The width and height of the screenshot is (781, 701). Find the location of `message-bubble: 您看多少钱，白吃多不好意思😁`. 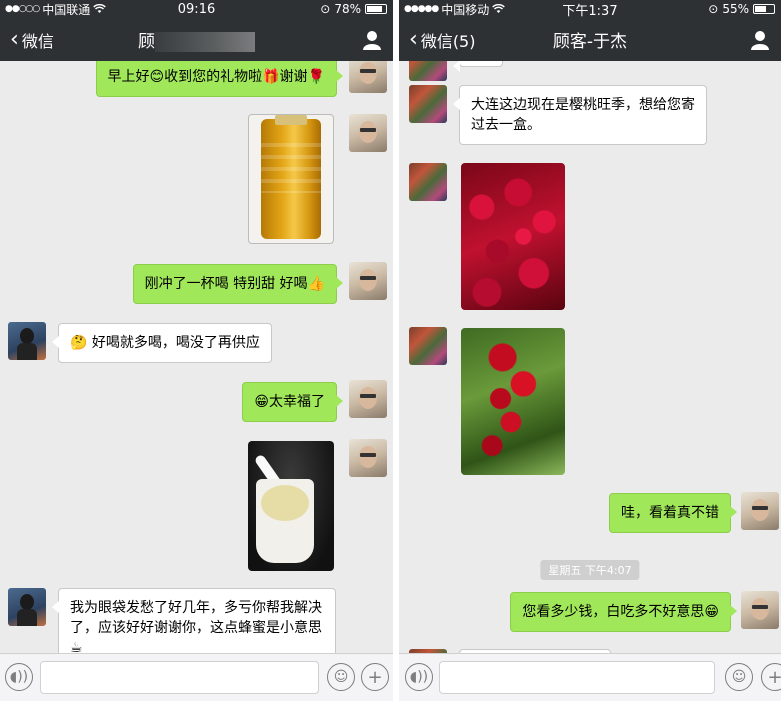

message-bubble: 您看多少钱，白吃多不好意思😁 is located at coordinates (623, 612).